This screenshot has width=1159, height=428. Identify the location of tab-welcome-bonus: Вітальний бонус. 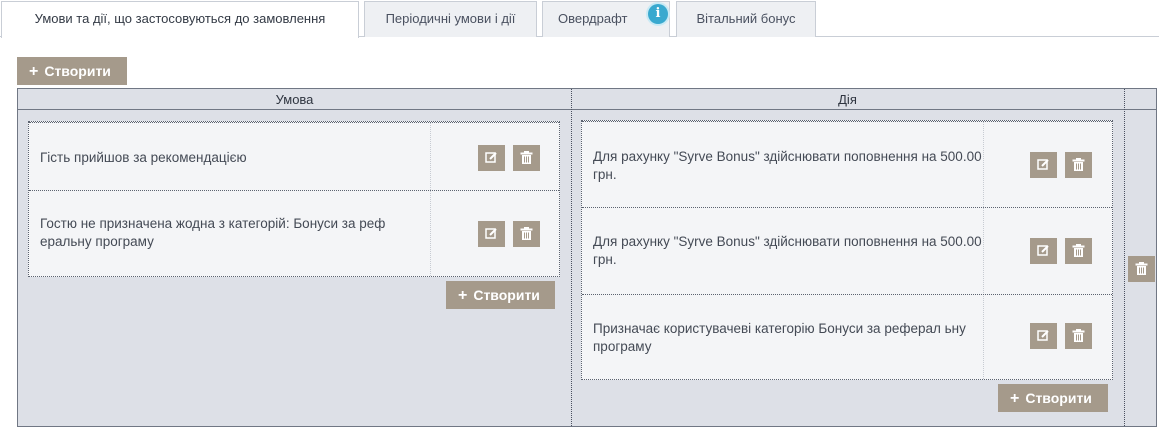
(746, 19).